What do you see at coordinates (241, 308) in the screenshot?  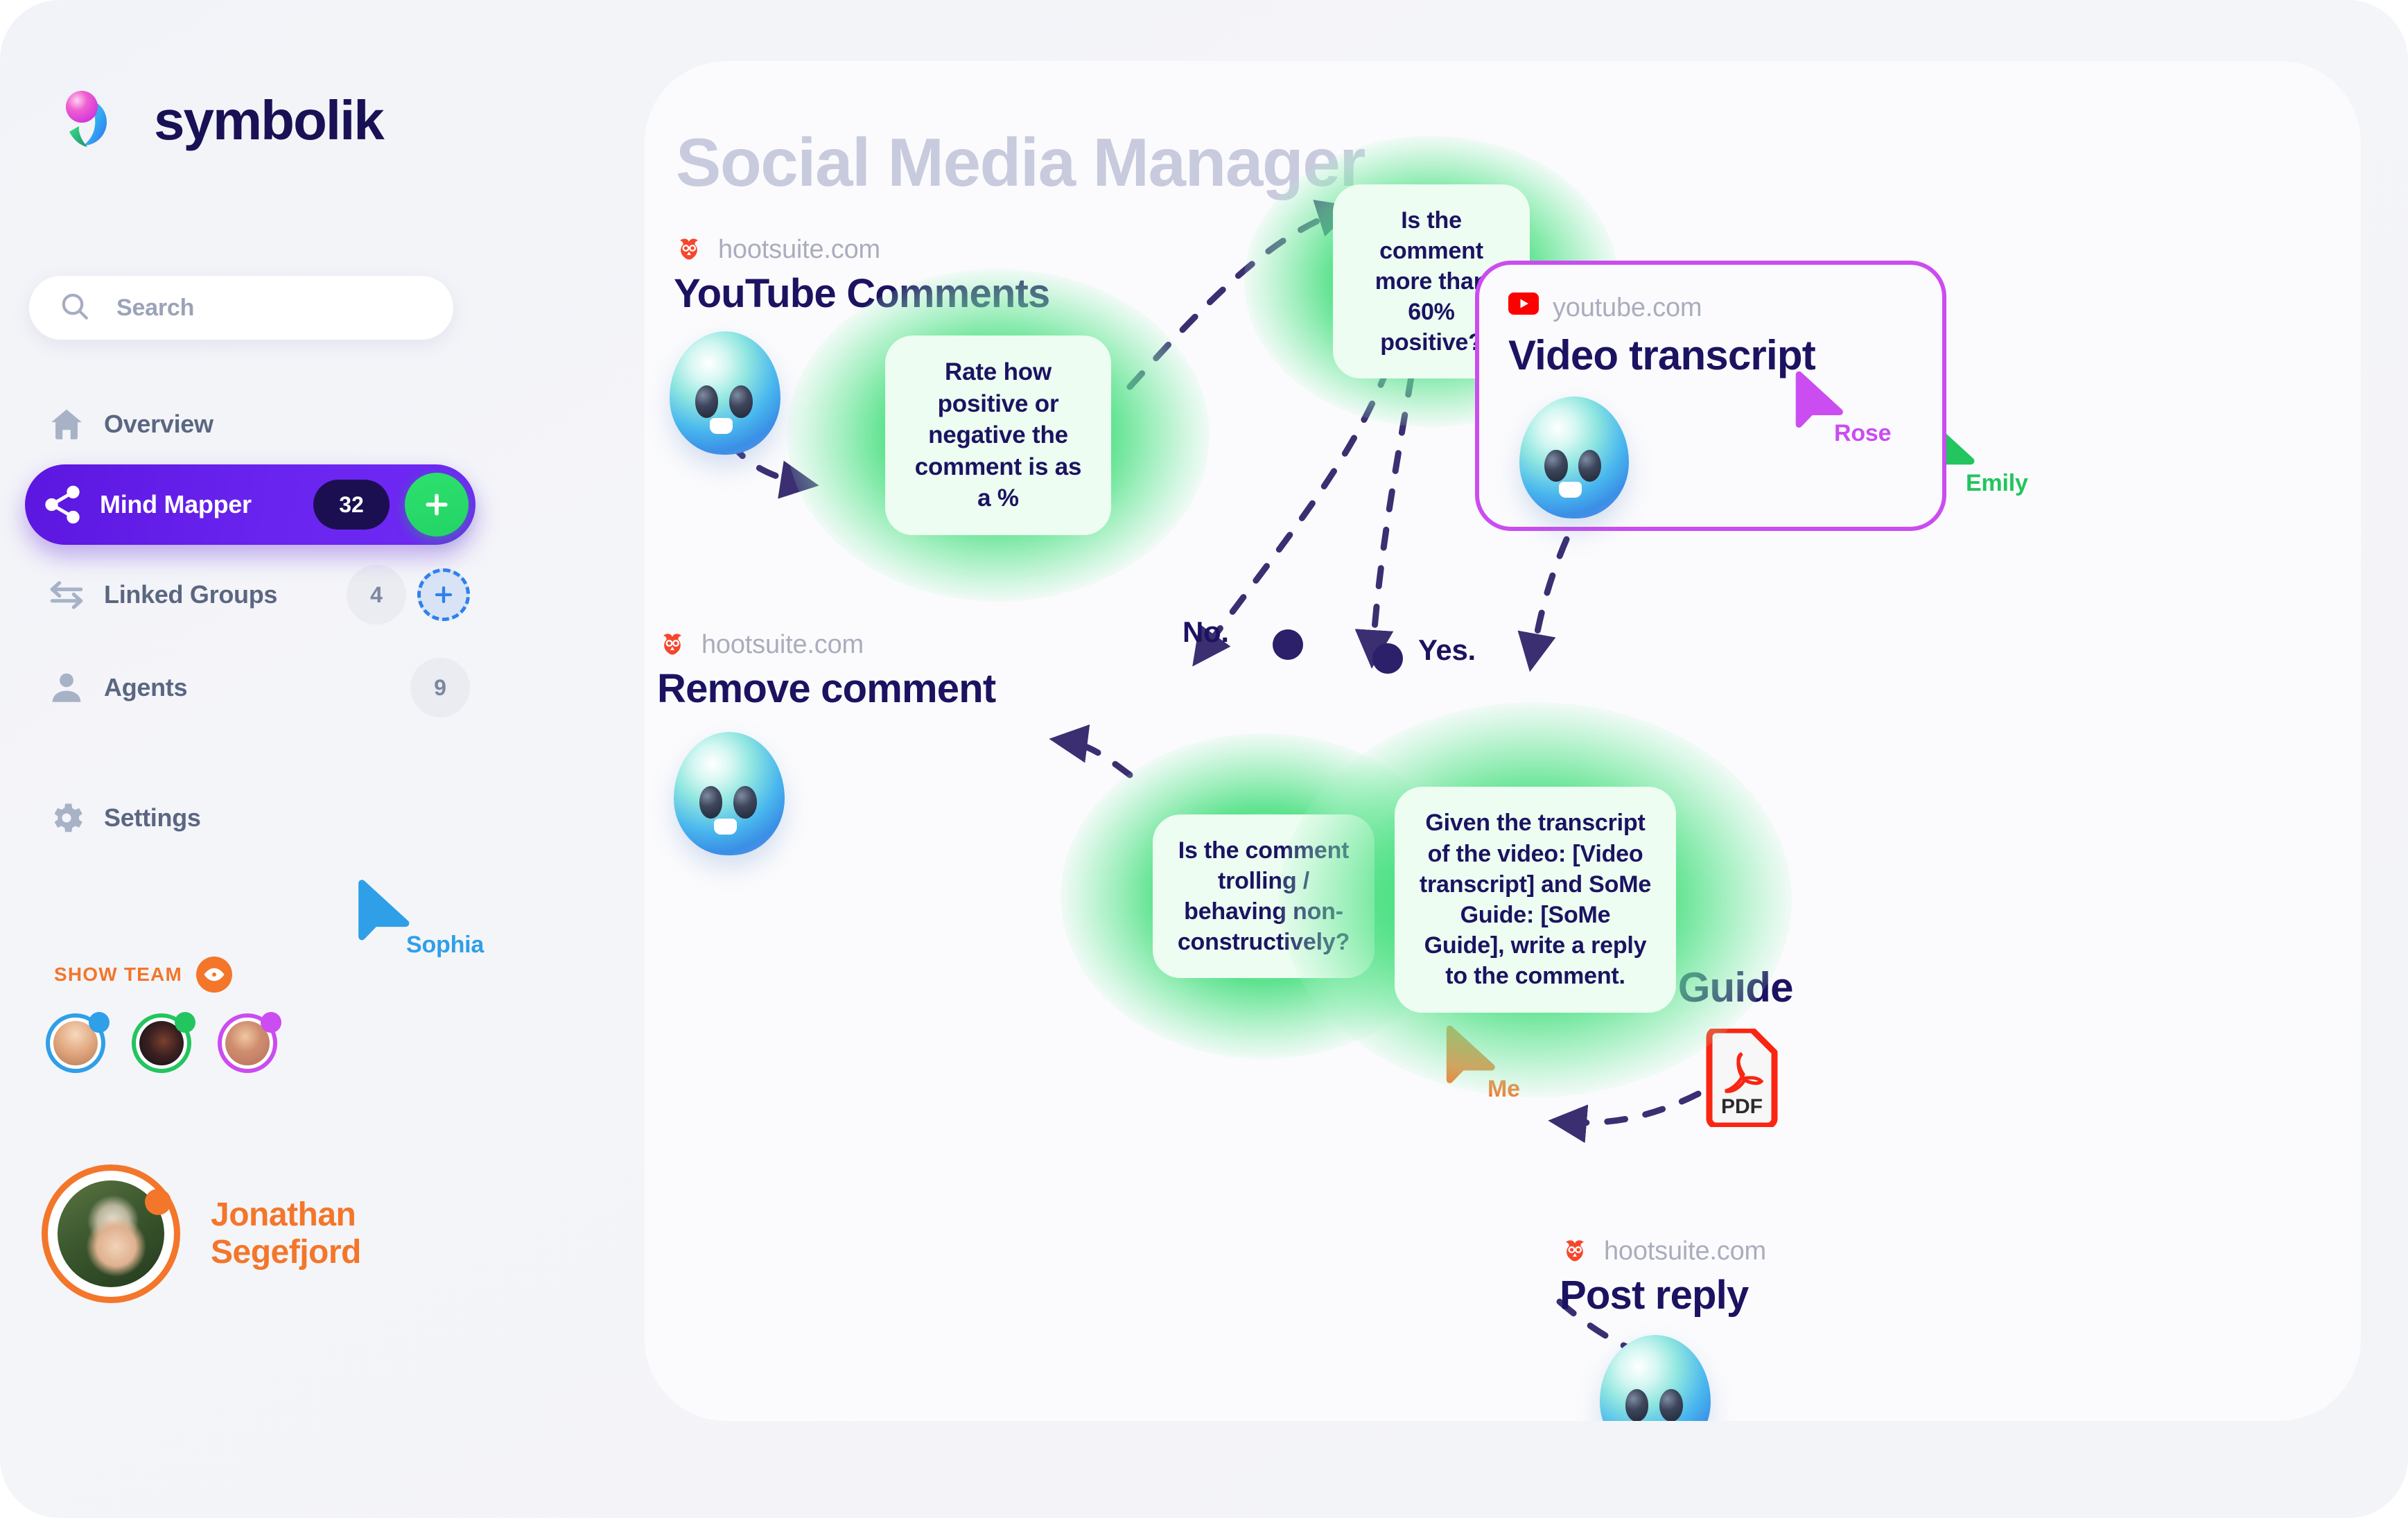 I see `search-input: Search` at bounding box center [241, 308].